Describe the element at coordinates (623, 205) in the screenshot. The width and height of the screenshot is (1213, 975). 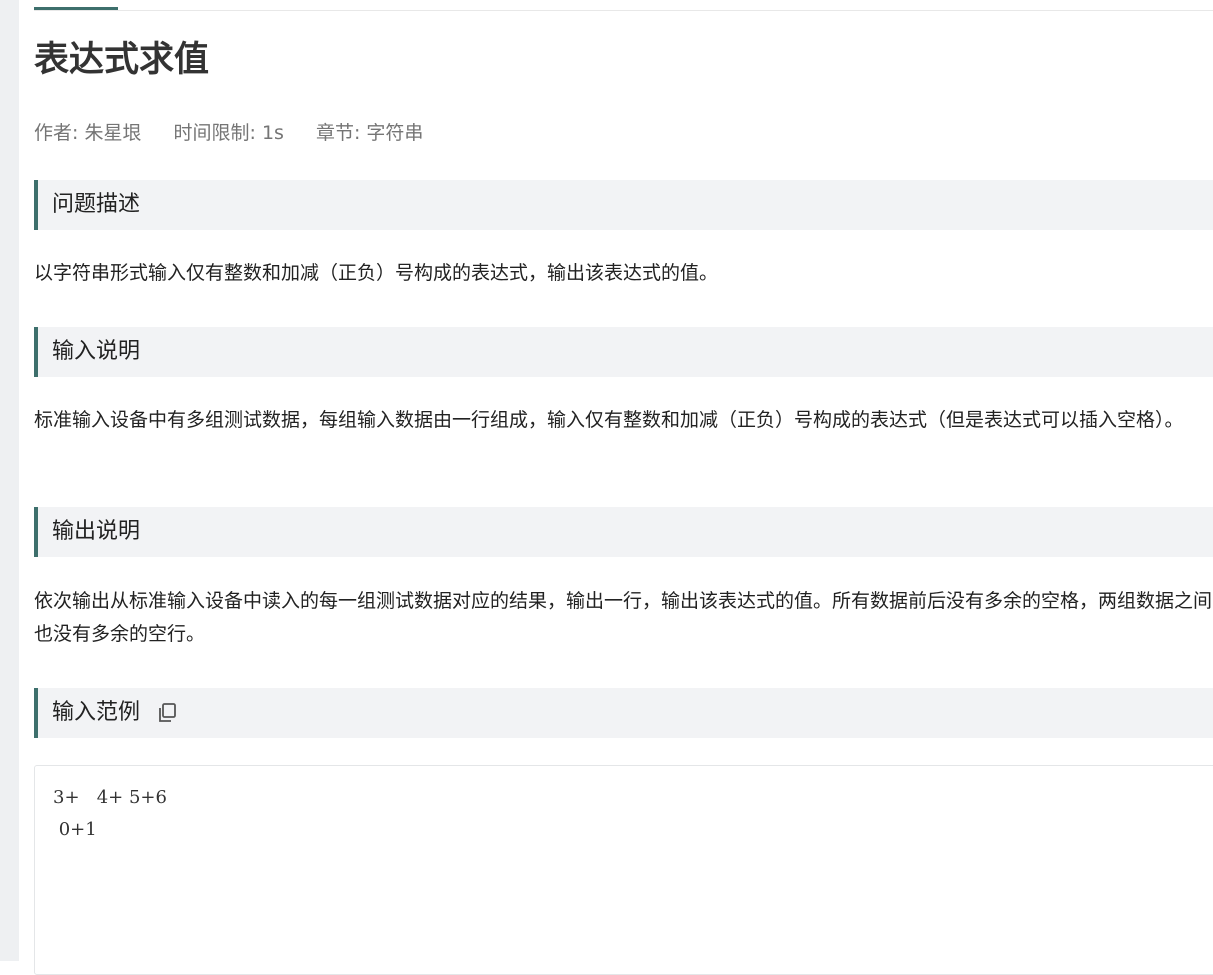
I see `section-header-description: 问题描述` at that location.